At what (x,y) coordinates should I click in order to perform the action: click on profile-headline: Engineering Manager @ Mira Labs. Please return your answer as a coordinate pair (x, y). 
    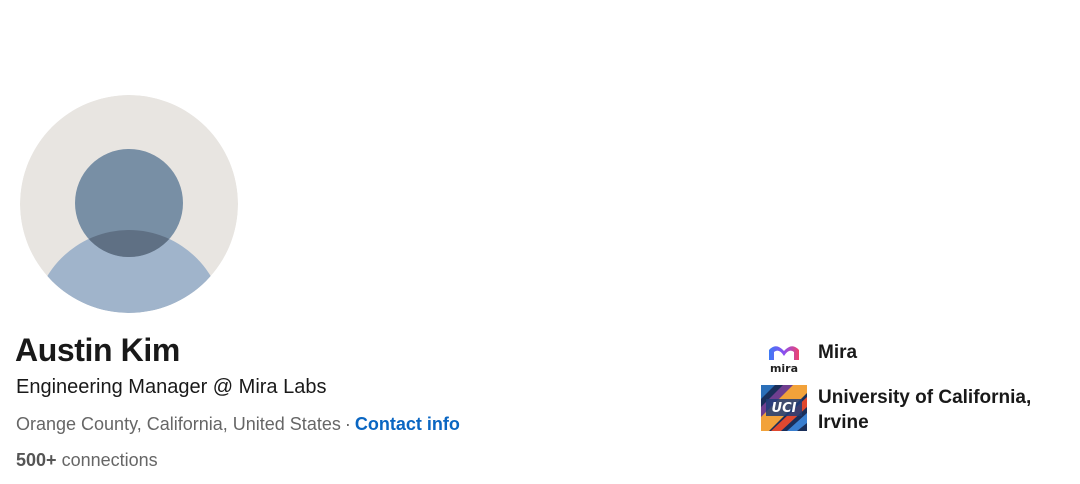
    Looking at the image, I should click on (171, 387).